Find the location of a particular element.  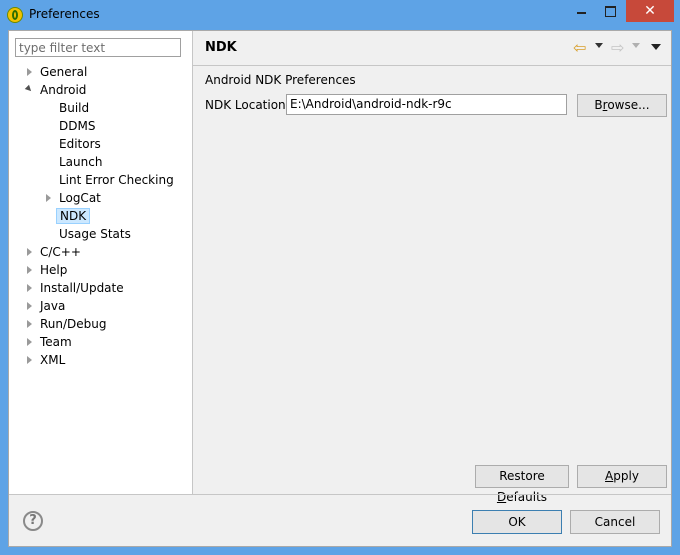

apply-button: Apply is located at coordinates (622, 476).